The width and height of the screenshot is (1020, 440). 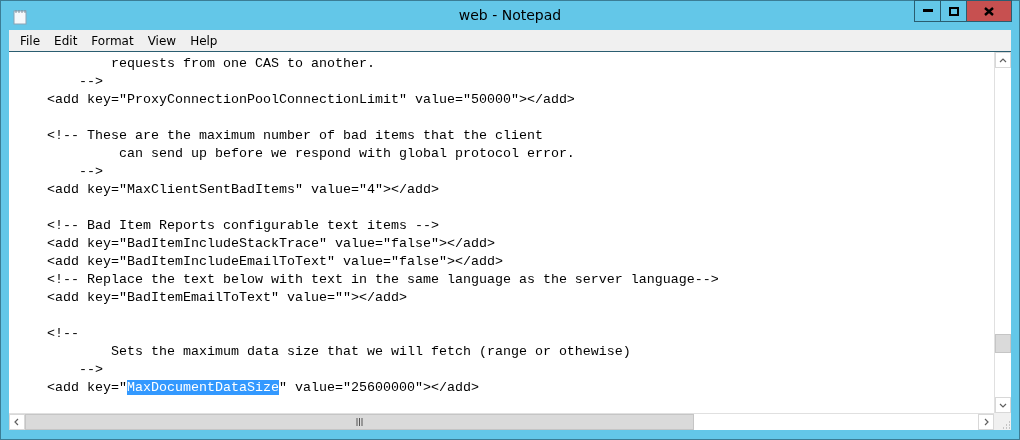 What do you see at coordinates (311, 100) in the screenshot?
I see `code-line: <add key="ProxyConnectionPoolConnectionLimit" value="50000"></add>` at bounding box center [311, 100].